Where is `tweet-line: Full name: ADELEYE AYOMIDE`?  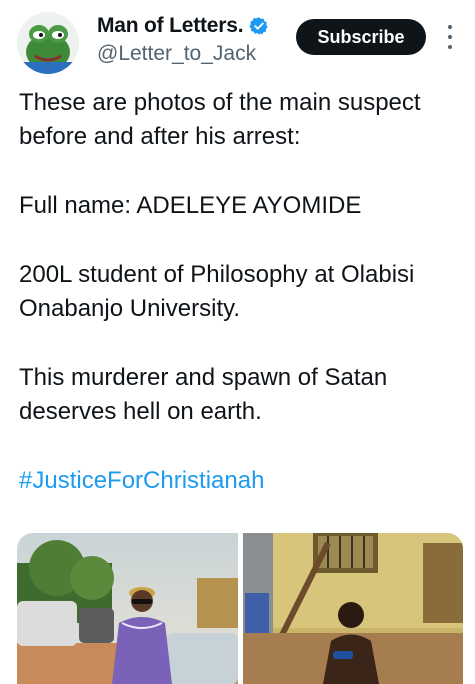 tweet-line: Full name: ADELEYE AYOMIDE is located at coordinates (190, 205).